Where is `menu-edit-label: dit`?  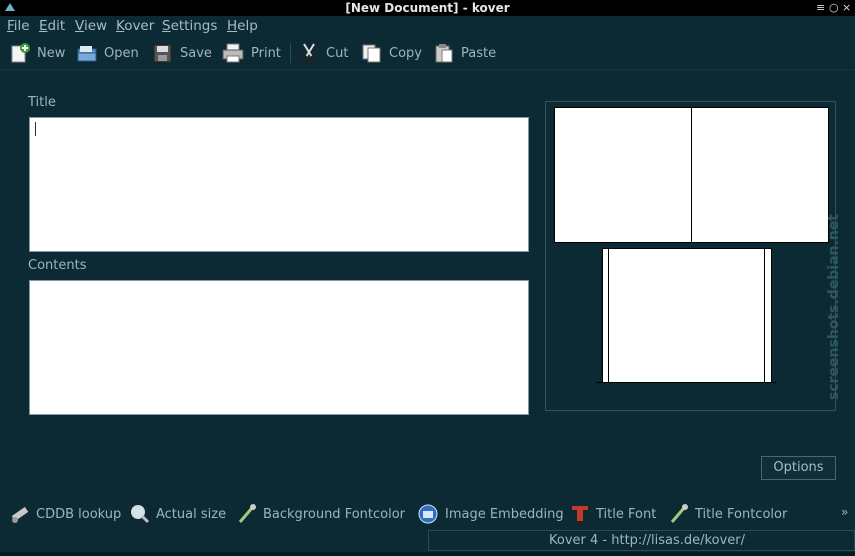 menu-edit-label: dit is located at coordinates (56, 26).